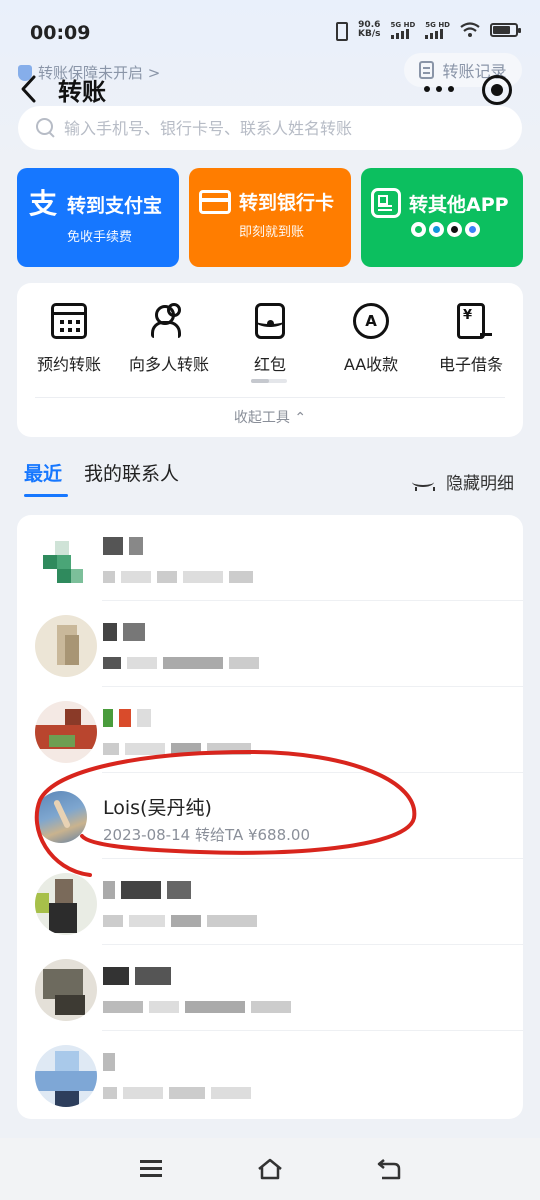  What do you see at coordinates (270, 217) in the screenshot?
I see `transfer-to-bank-card: 转到银行卡 即刻就到账` at bounding box center [270, 217].